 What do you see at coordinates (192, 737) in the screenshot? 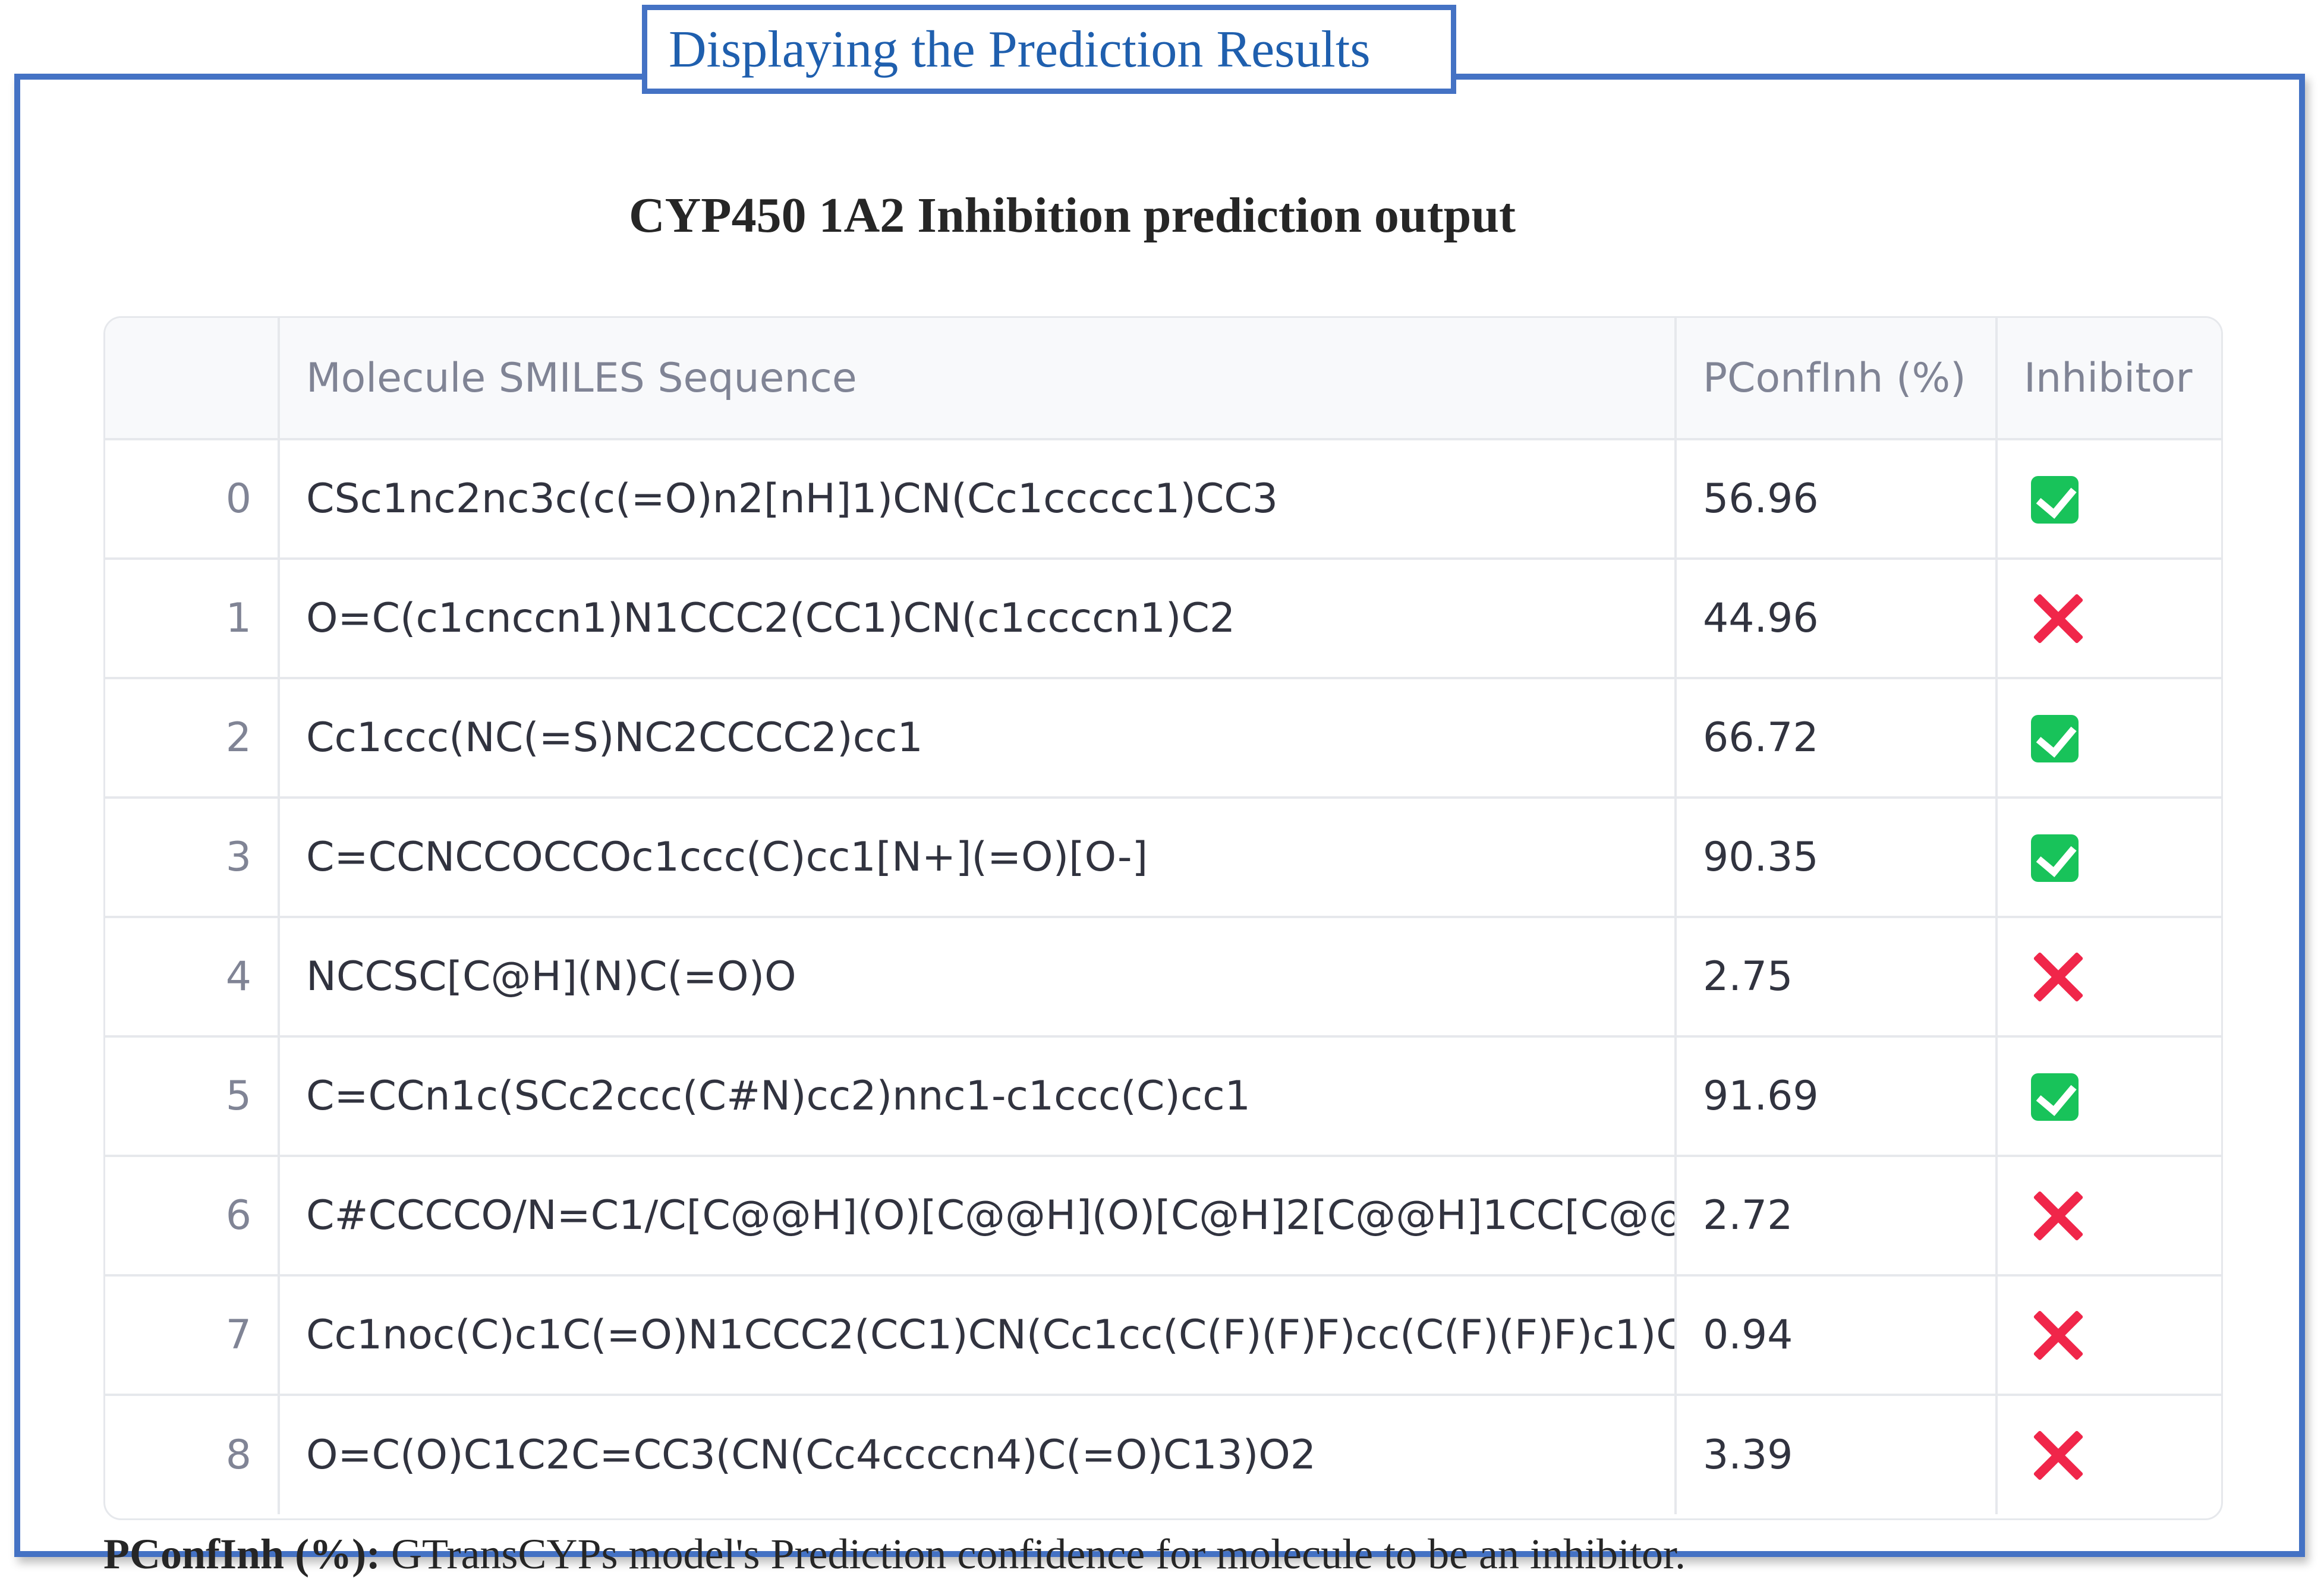
I see `row-index: 2` at bounding box center [192, 737].